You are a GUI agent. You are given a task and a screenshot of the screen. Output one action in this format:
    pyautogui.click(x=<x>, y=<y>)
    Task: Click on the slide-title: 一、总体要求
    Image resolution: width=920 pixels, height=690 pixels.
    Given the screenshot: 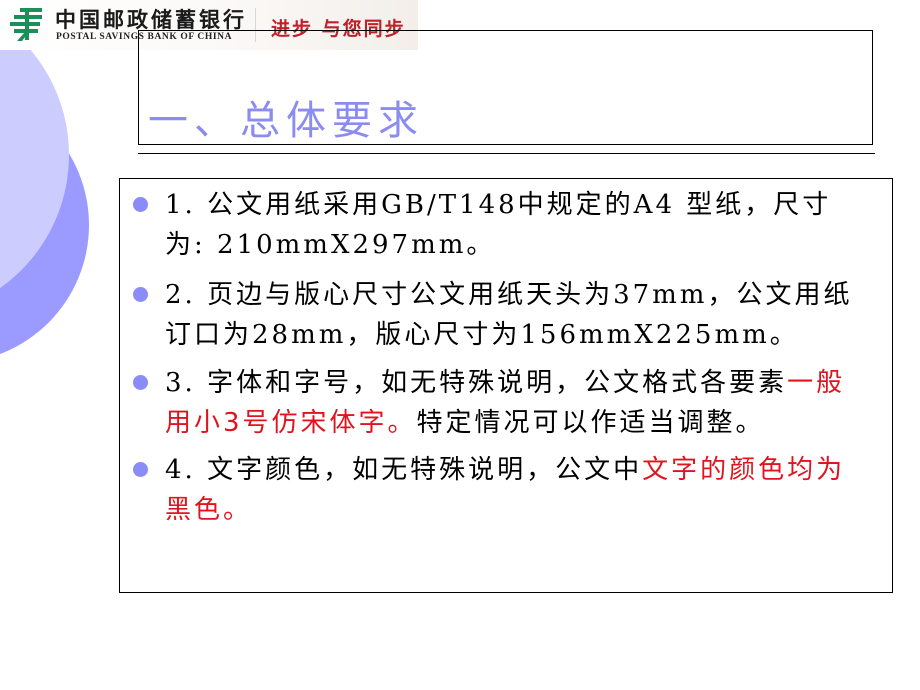 What is the action you would take?
    pyautogui.click(x=286, y=121)
    